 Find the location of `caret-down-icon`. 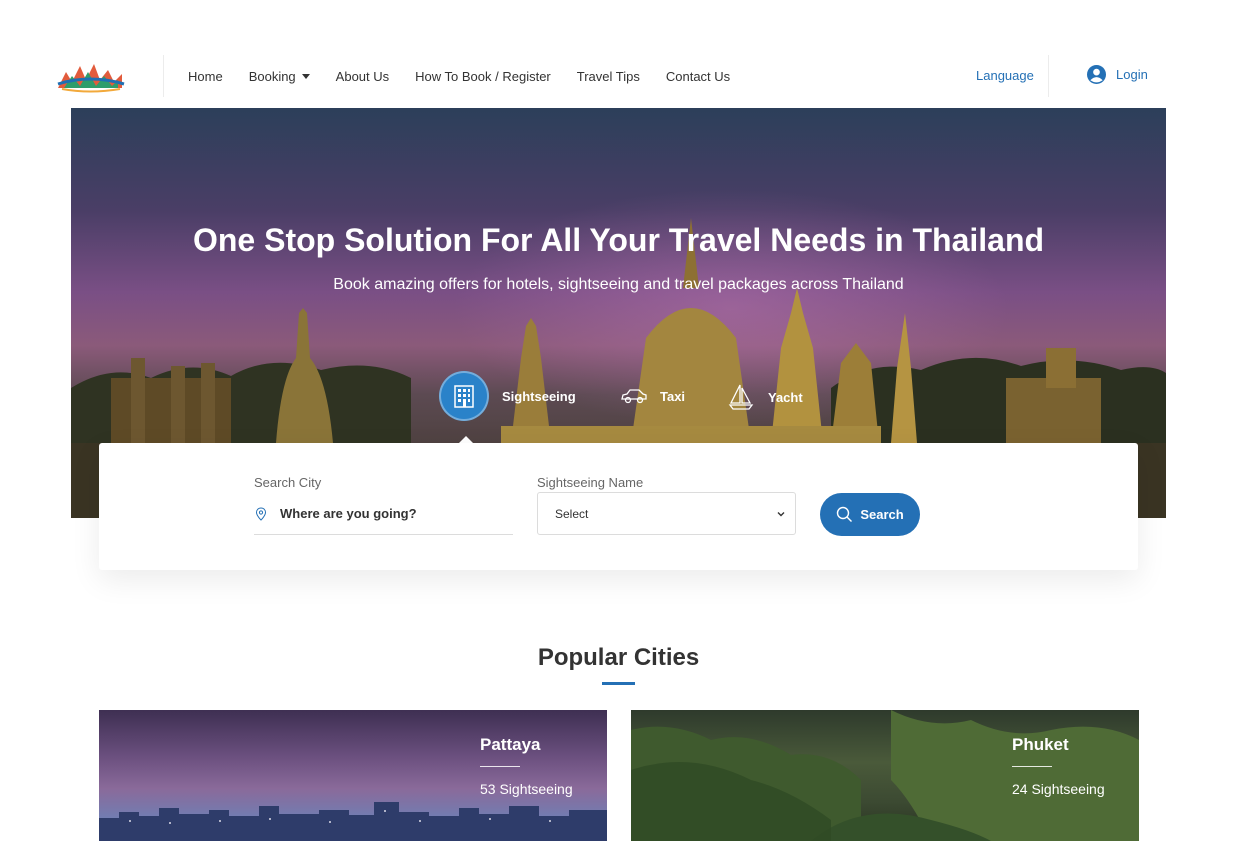

caret-down-icon is located at coordinates (305, 76).